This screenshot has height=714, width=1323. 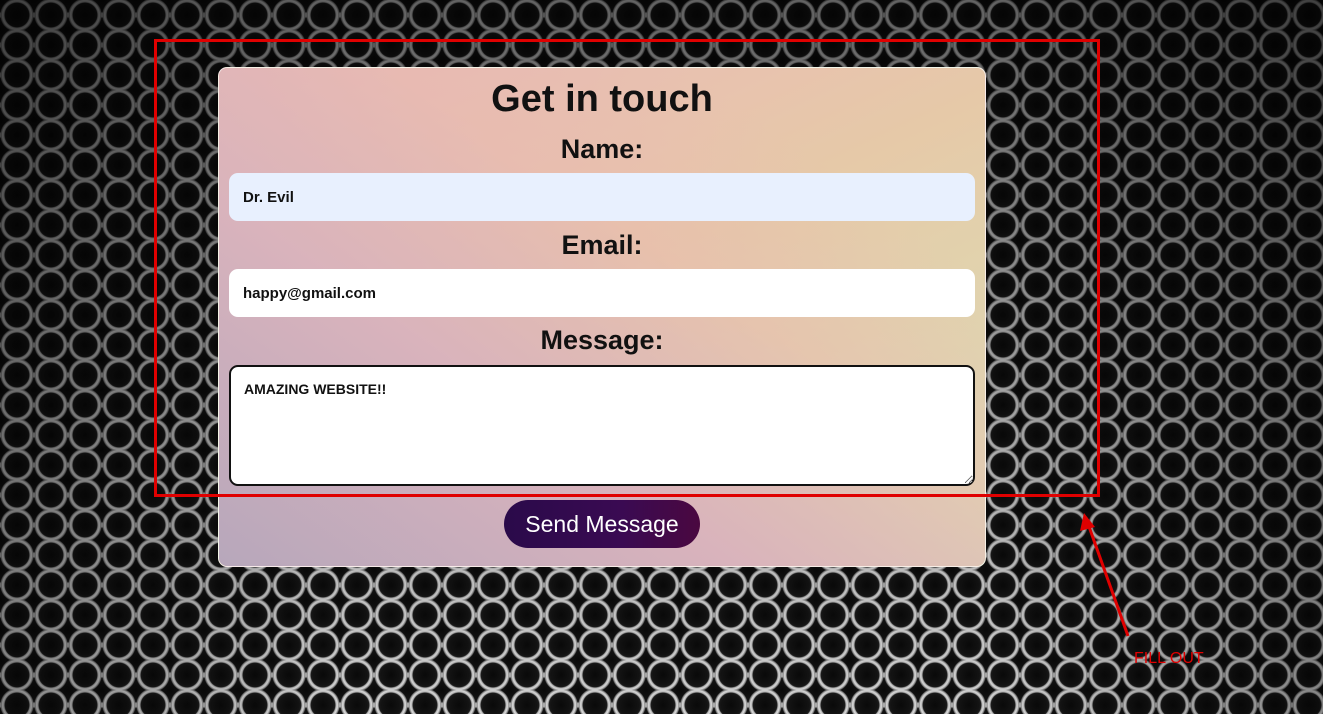 I want to click on email-label: Email:, so click(x=602, y=245).